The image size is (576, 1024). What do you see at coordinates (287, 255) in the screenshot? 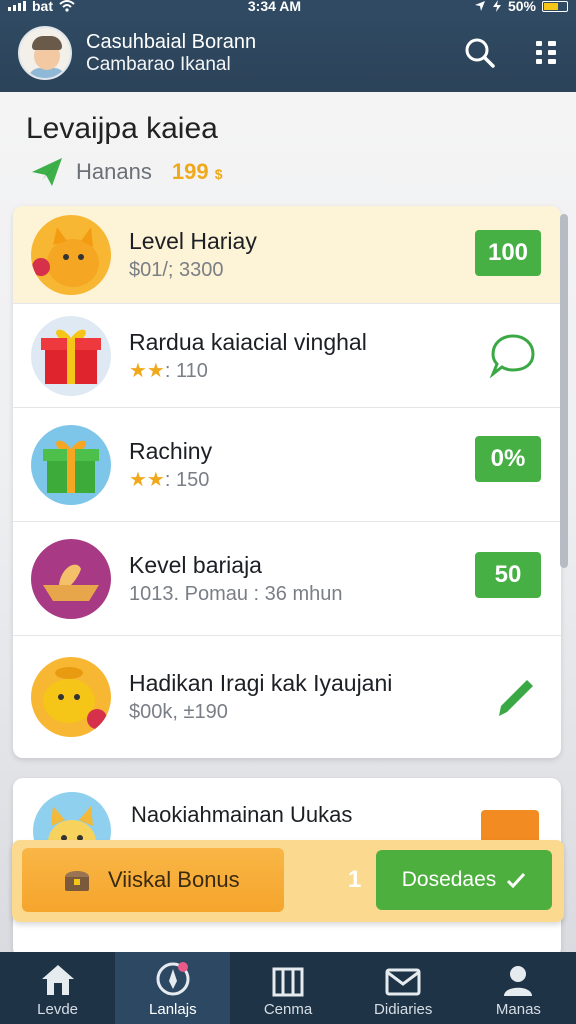
I see `list-item: Level Hariay $01/; 3300 100` at bounding box center [287, 255].